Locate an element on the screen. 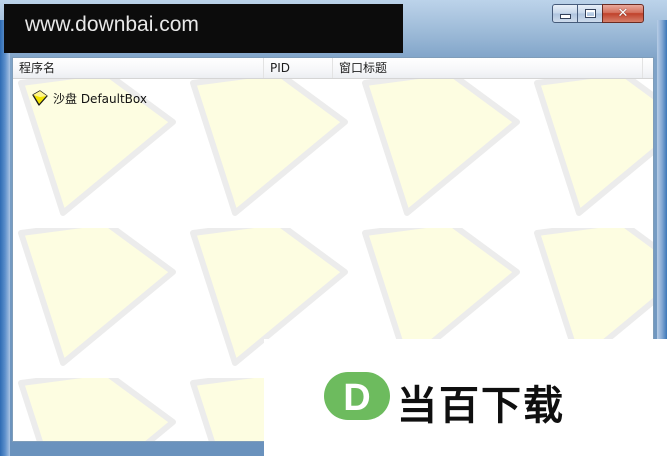 This screenshot has height=456, width=667. column-header-program-name: 程序名 is located at coordinates (138, 68).